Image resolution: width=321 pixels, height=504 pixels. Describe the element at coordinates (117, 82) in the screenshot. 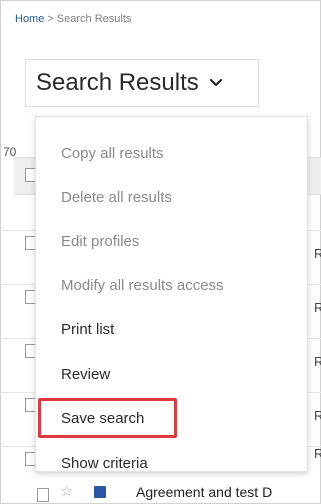

I see `page-title: Search Results` at that location.